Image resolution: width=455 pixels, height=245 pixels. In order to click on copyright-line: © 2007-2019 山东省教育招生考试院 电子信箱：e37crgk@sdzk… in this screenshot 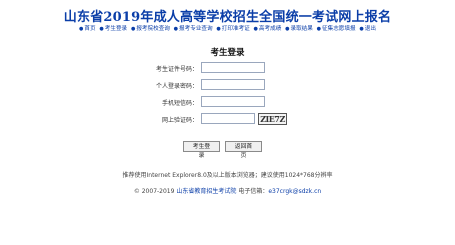, I will do `click(227, 190)`.